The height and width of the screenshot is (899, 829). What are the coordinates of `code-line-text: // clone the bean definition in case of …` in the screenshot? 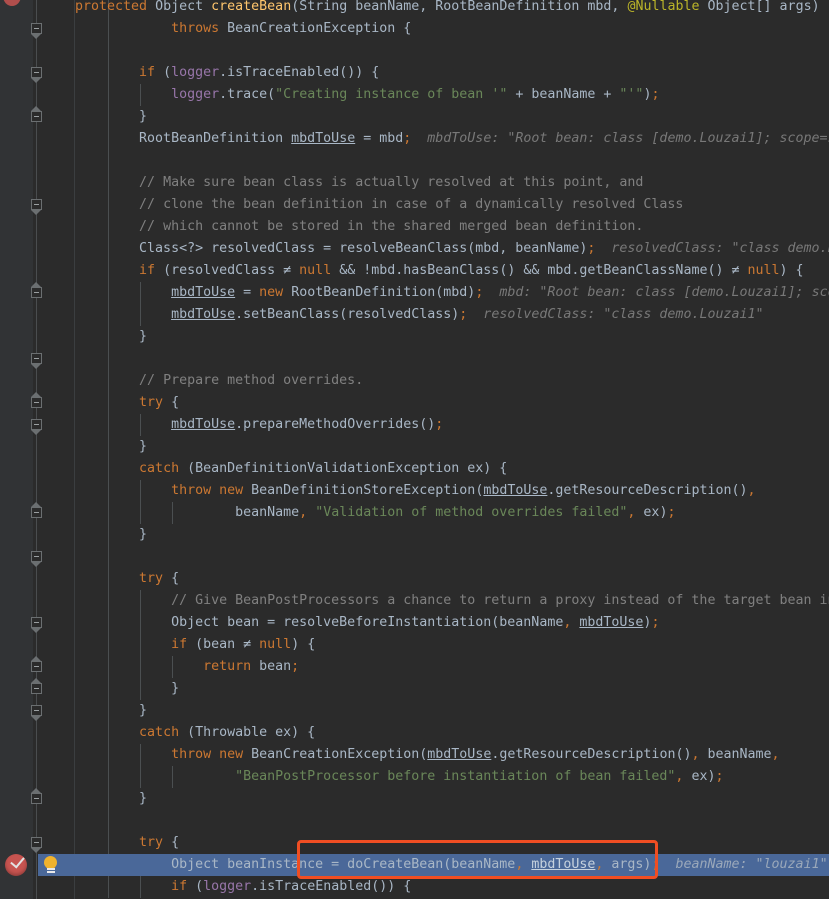 It's located at (411, 204).